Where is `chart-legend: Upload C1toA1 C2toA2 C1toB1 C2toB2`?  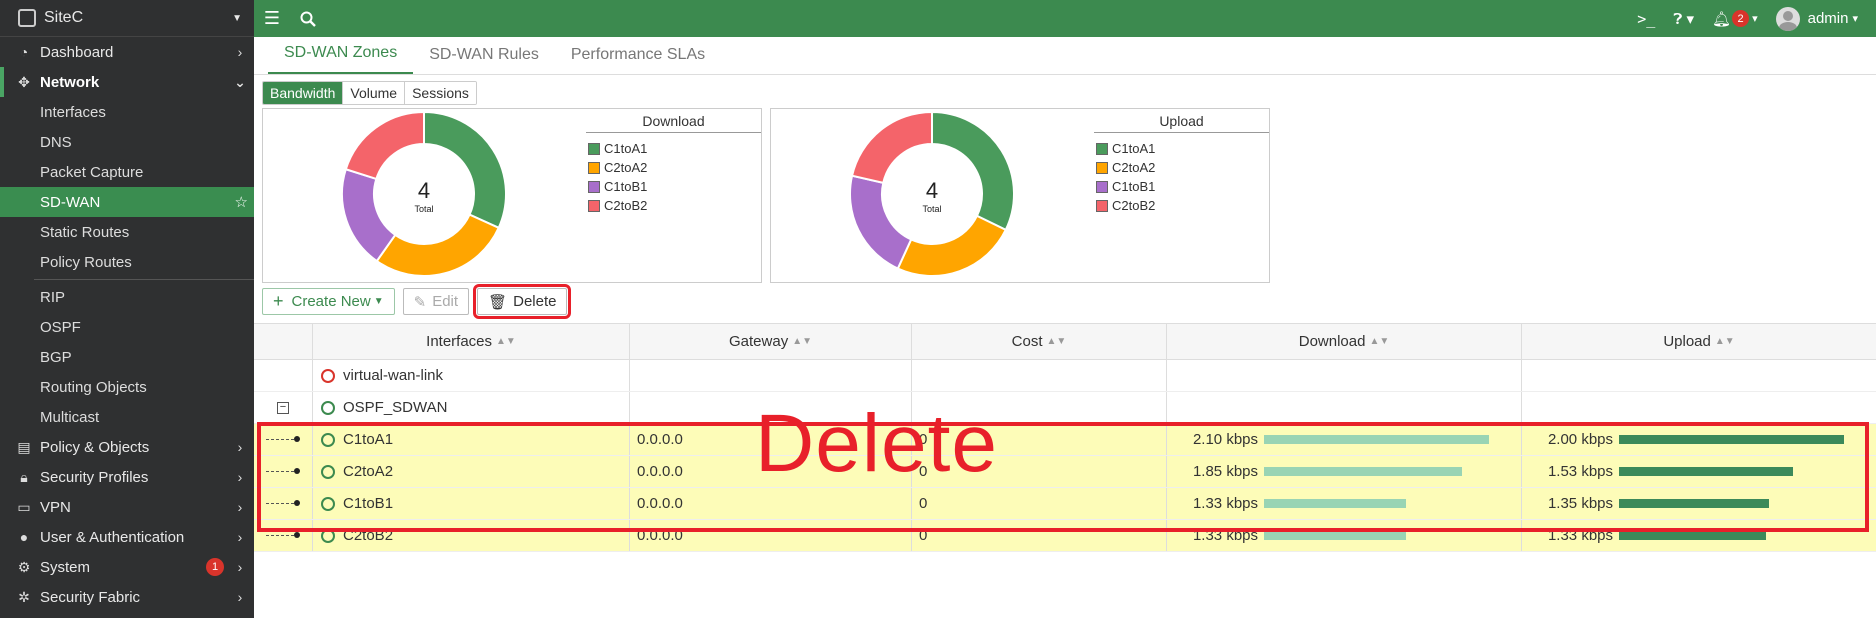
chart-legend: Upload C1toA1 C2toA2 C1toB1 C2toB2 is located at coordinates (1181, 164).